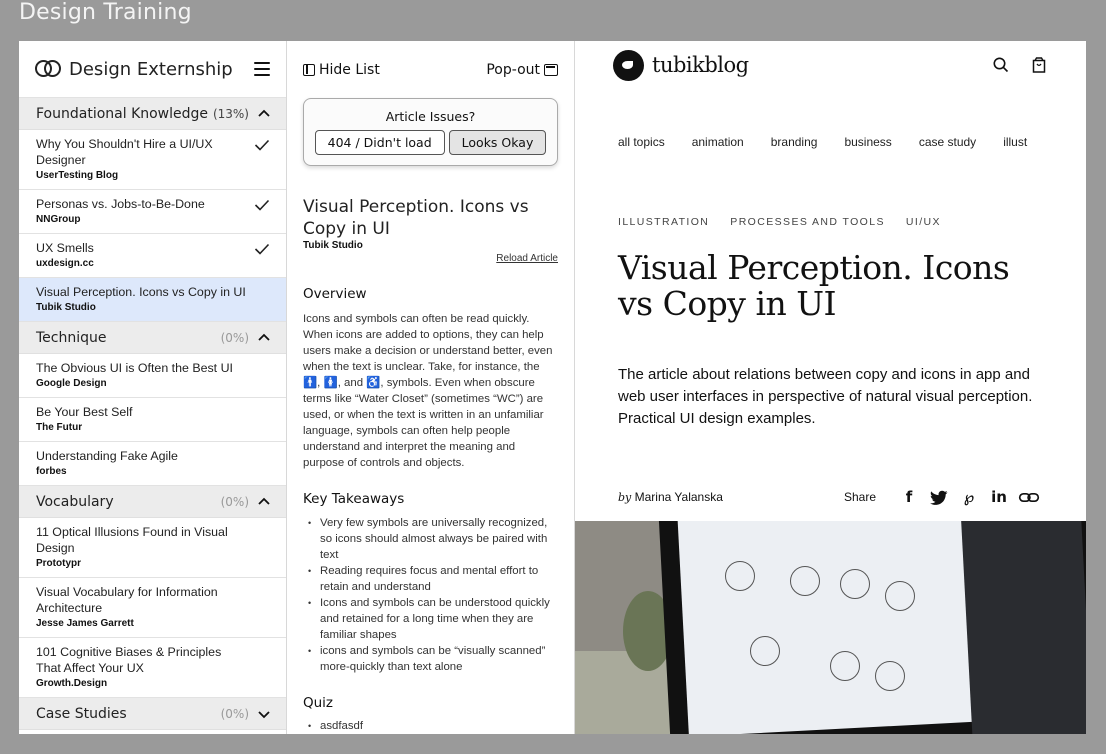  What do you see at coordinates (349, 69) in the screenshot?
I see `hide-list-label: Hide List` at bounding box center [349, 69].